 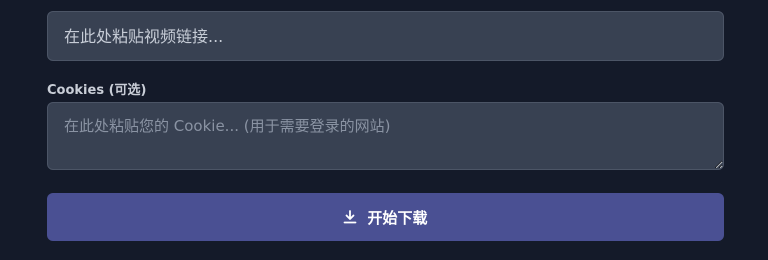 What do you see at coordinates (397, 217) in the screenshot?
I see `start-download-label: 开始下载` at bounding box center [397, 217].